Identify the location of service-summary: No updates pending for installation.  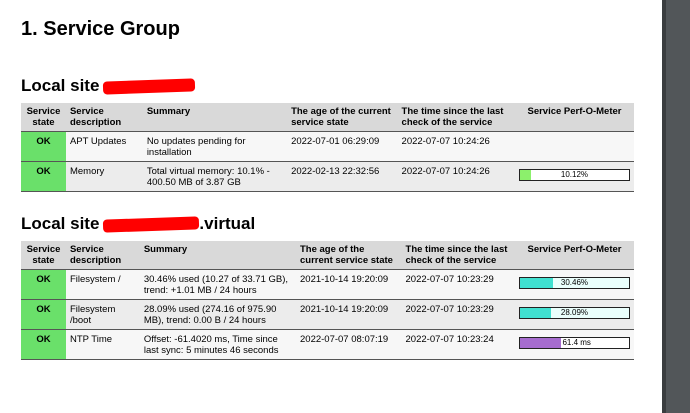
(215, 146).